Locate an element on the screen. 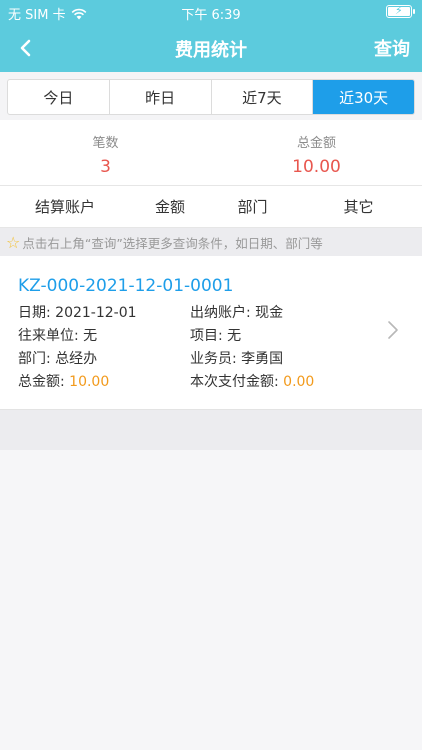 The width and height of the screenshot is (422, 750). record-date: 日期: 2021-12-01 is located at coordinates (77, 312).